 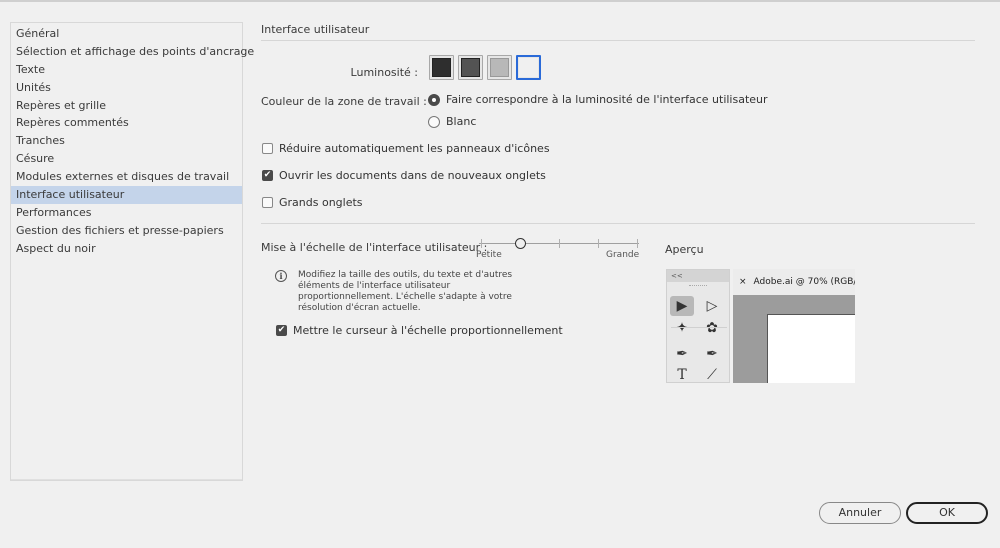 What do you see at coordinates (315, 29) in the screenshot?
I see `section-title: Interface utilisateur` at bounding box center [315, 29].